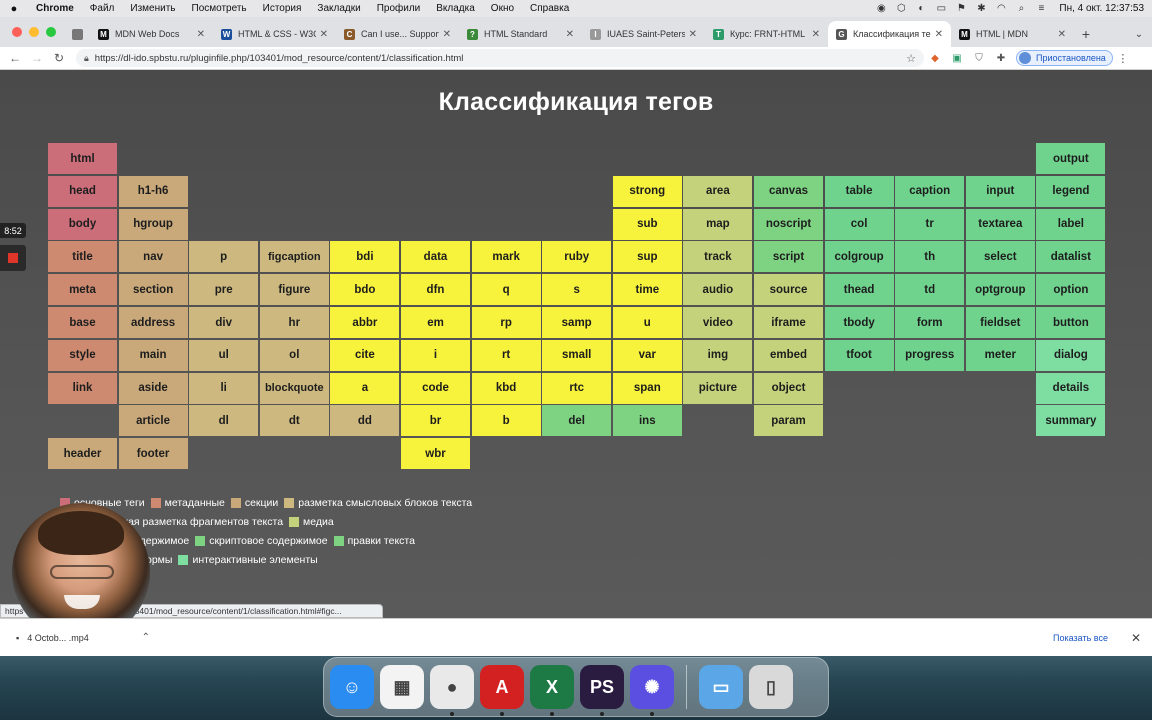 The width and height of the screenshot is (1152, 720). What do you see at coordinates (224, 355) in the screenshot?
I see `tag-cell-ul: ul` at bounding box center [224, 355].